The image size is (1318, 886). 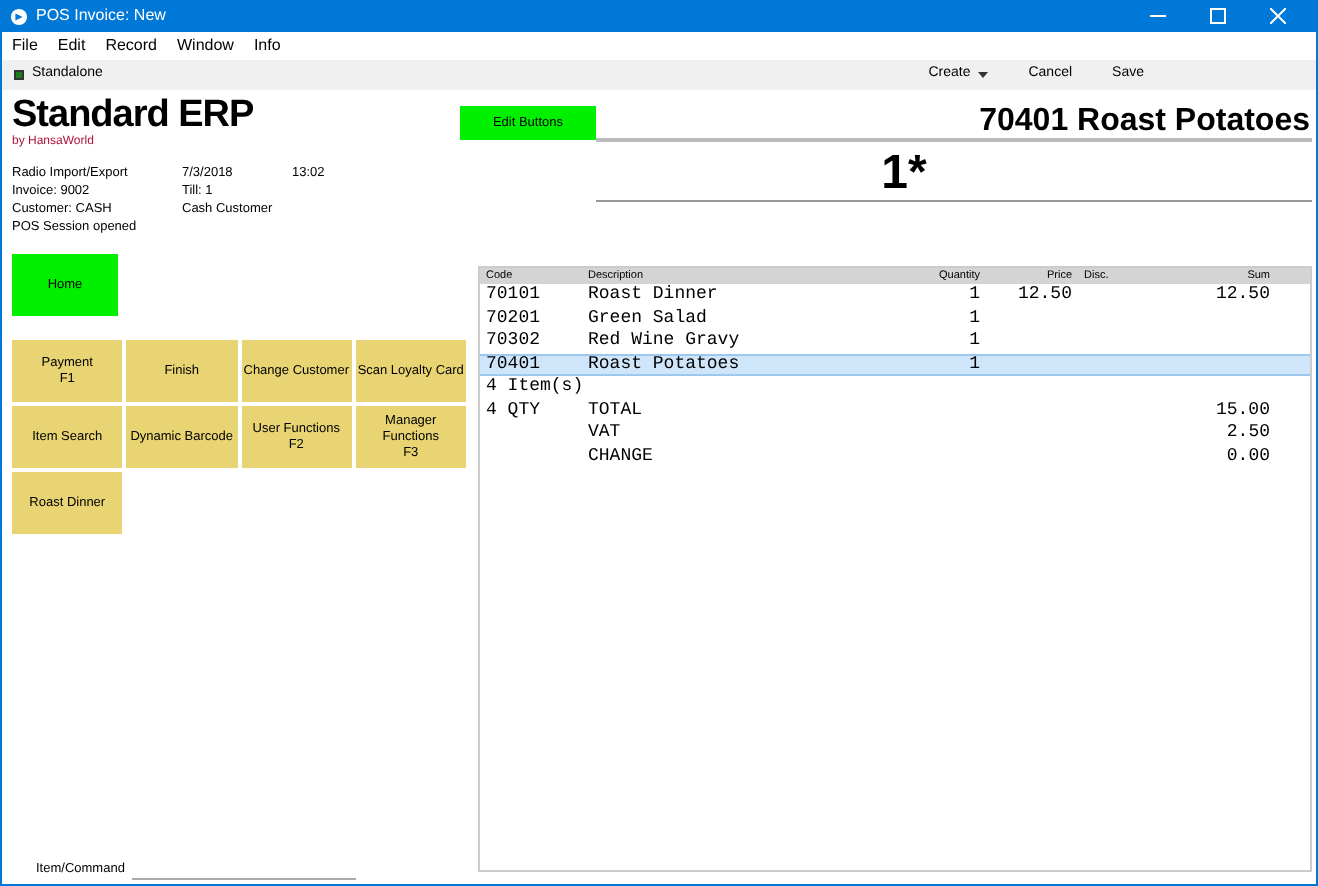 I want to click on menu-item: Record, so click(x=131, y=46).